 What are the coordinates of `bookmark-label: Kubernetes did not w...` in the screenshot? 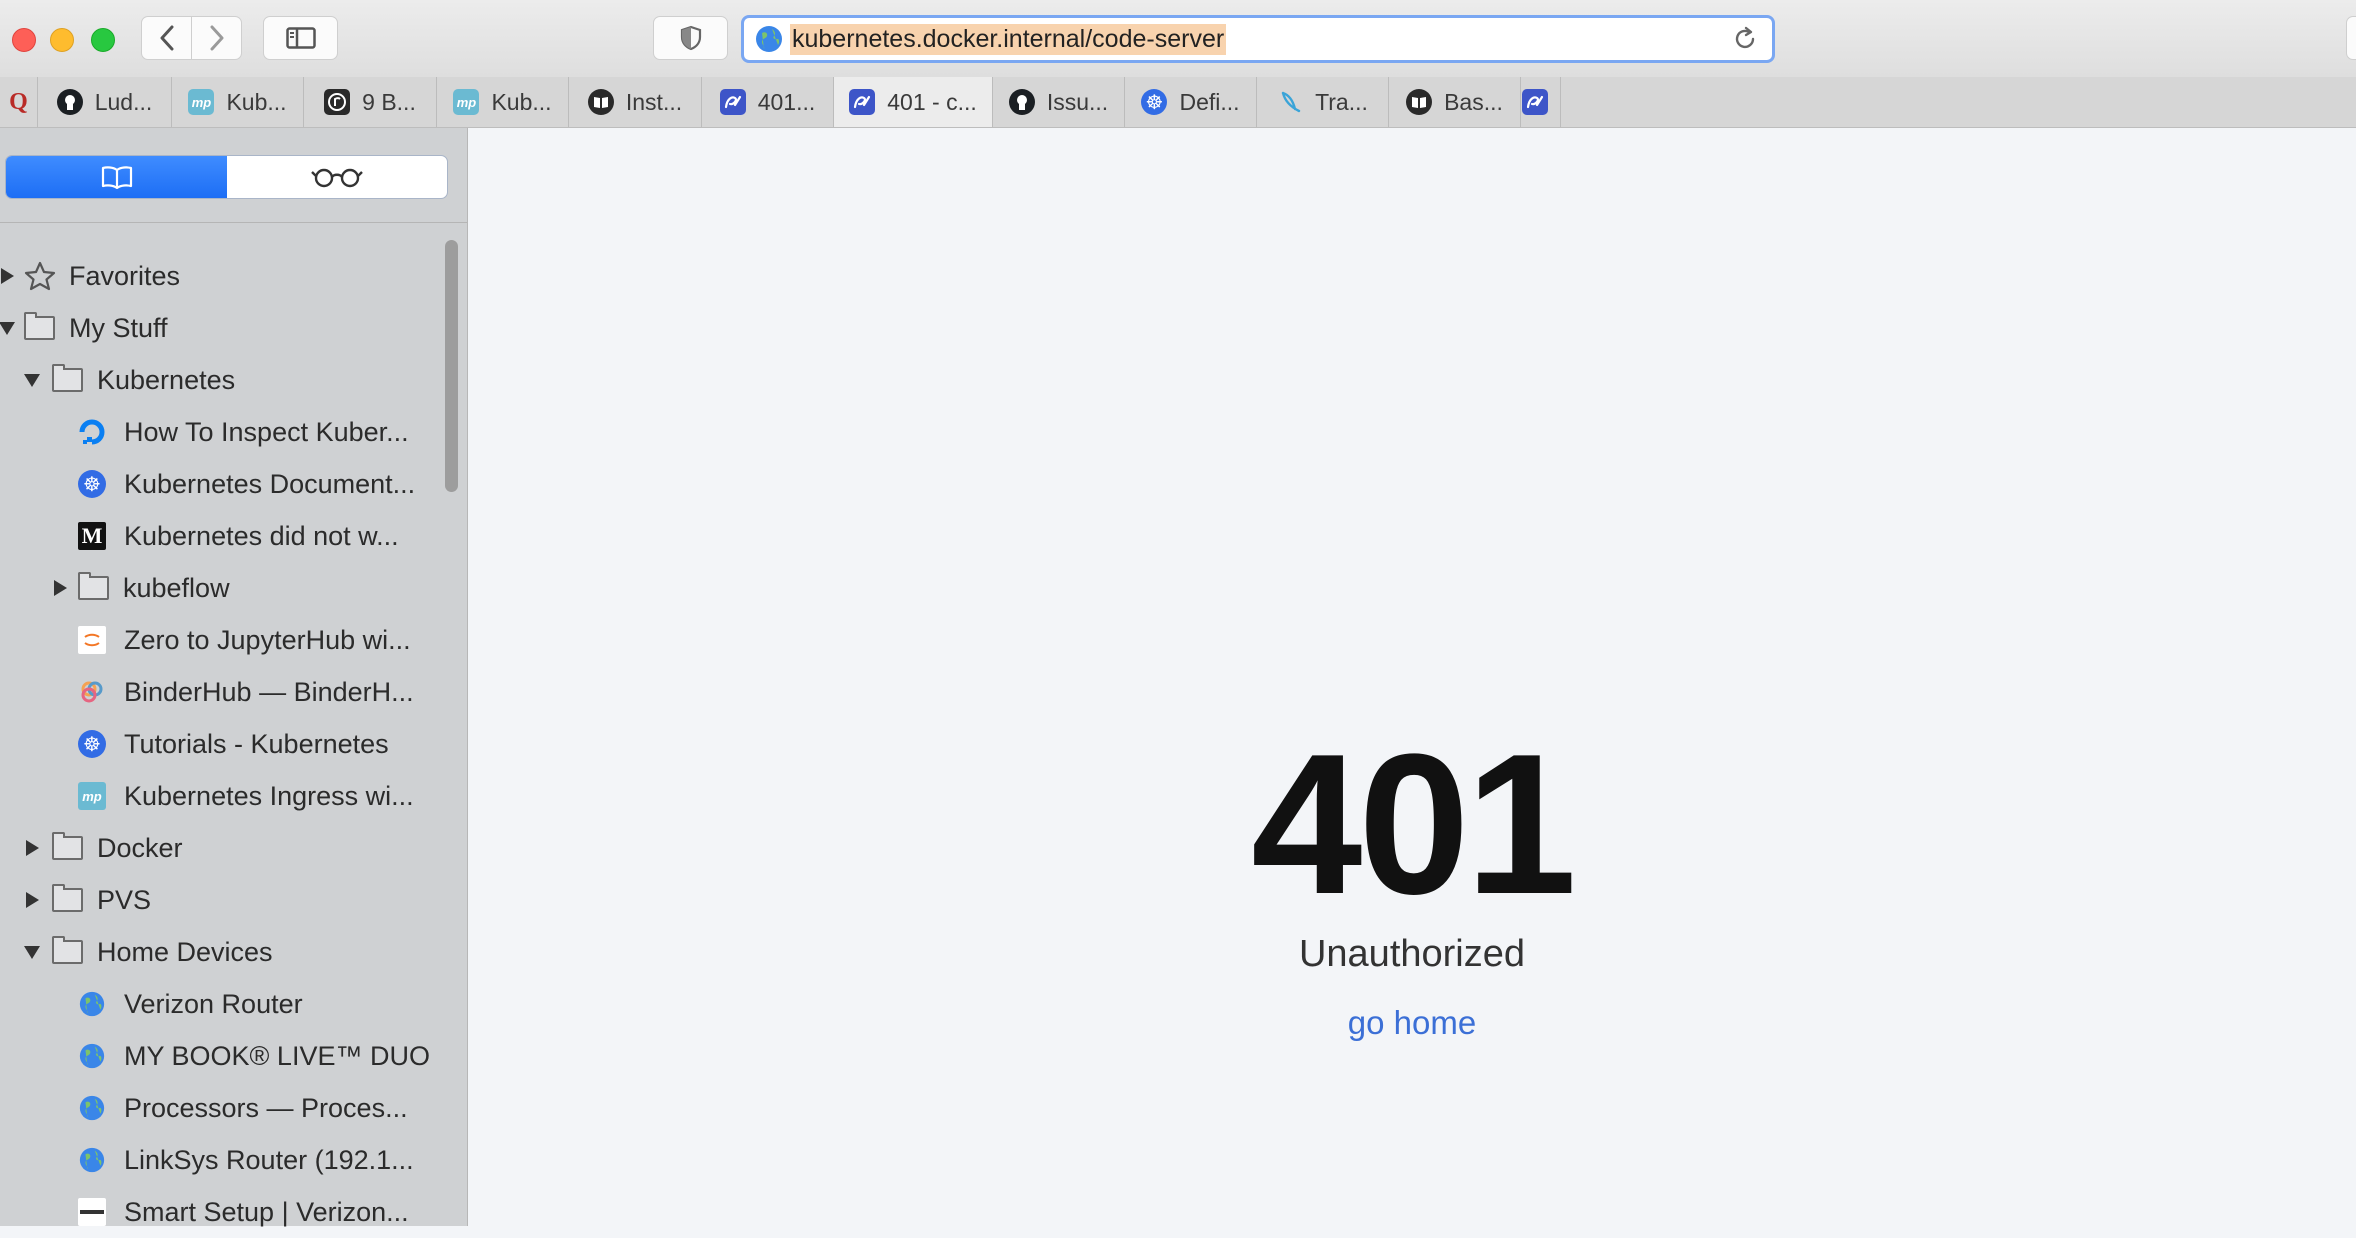 It's located at (261, 535).